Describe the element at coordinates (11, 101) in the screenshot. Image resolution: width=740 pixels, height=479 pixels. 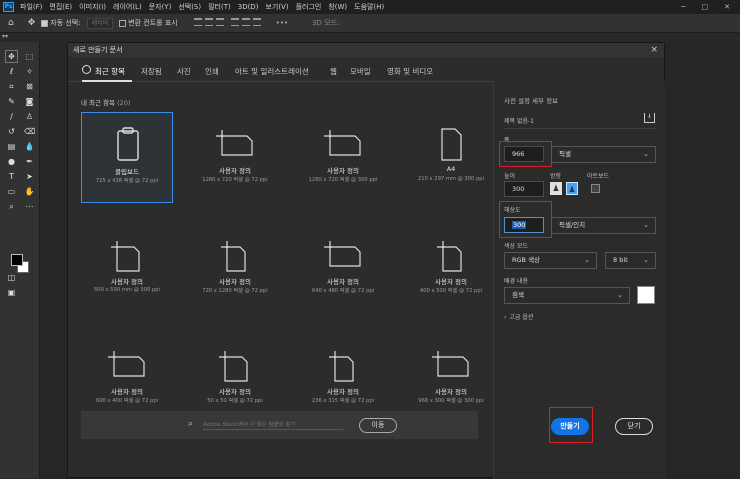
I see `eyedropper-tool-icon: ✎` at that location.